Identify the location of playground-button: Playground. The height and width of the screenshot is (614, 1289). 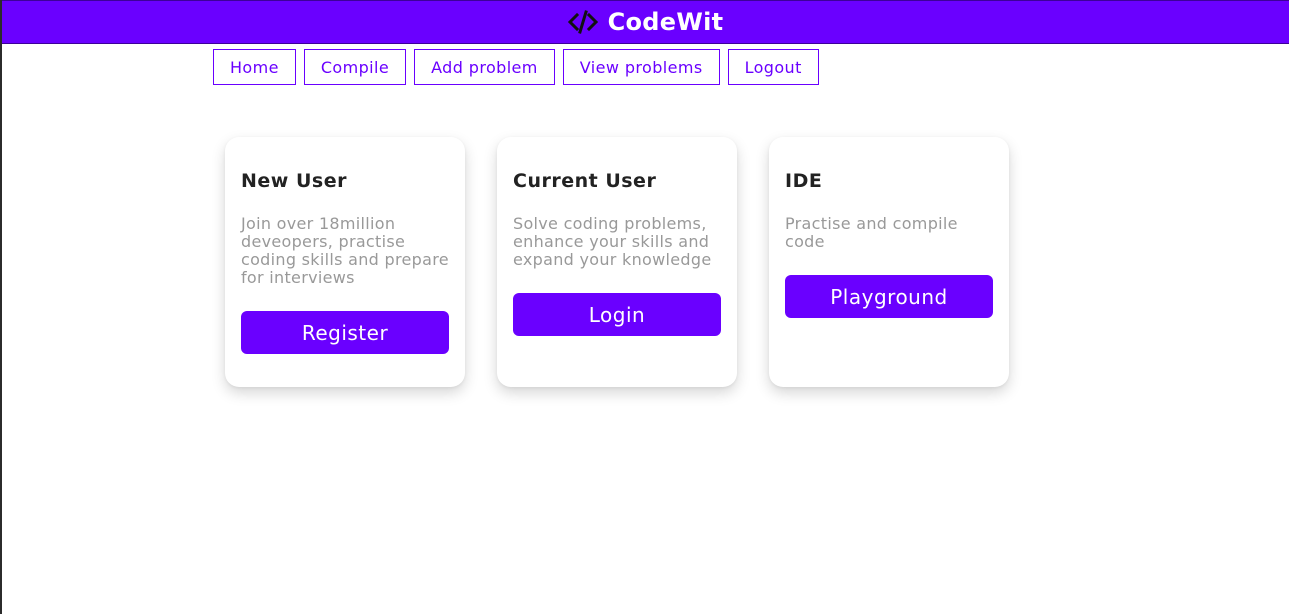
(889, 296).